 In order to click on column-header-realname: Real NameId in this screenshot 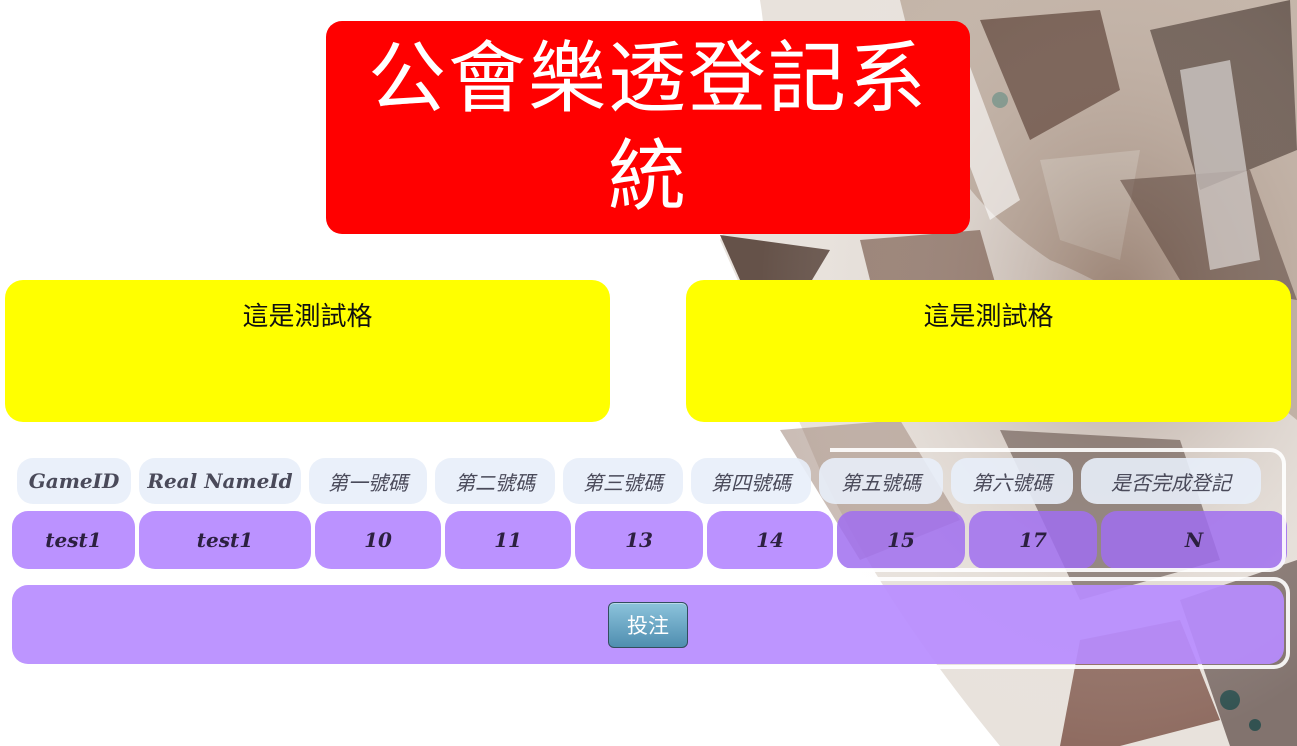, I will do `click(220, 481)`.